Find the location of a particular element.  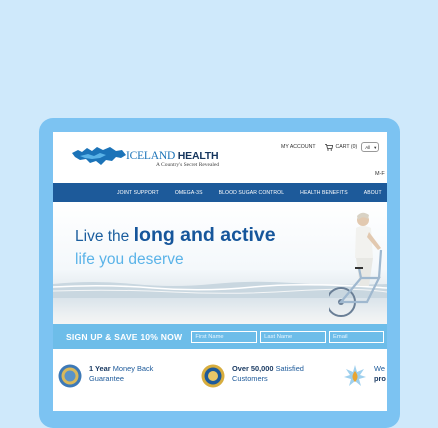

nav-item-about: ABOUT is located at coordinates (373, 193).